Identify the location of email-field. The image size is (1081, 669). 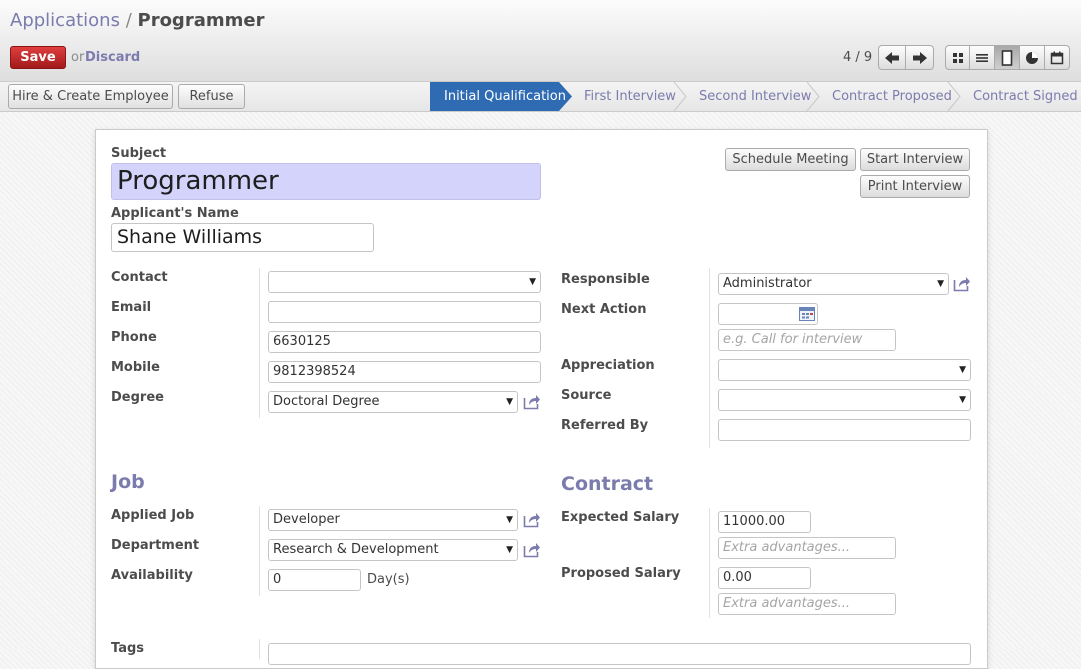
(404, 312).